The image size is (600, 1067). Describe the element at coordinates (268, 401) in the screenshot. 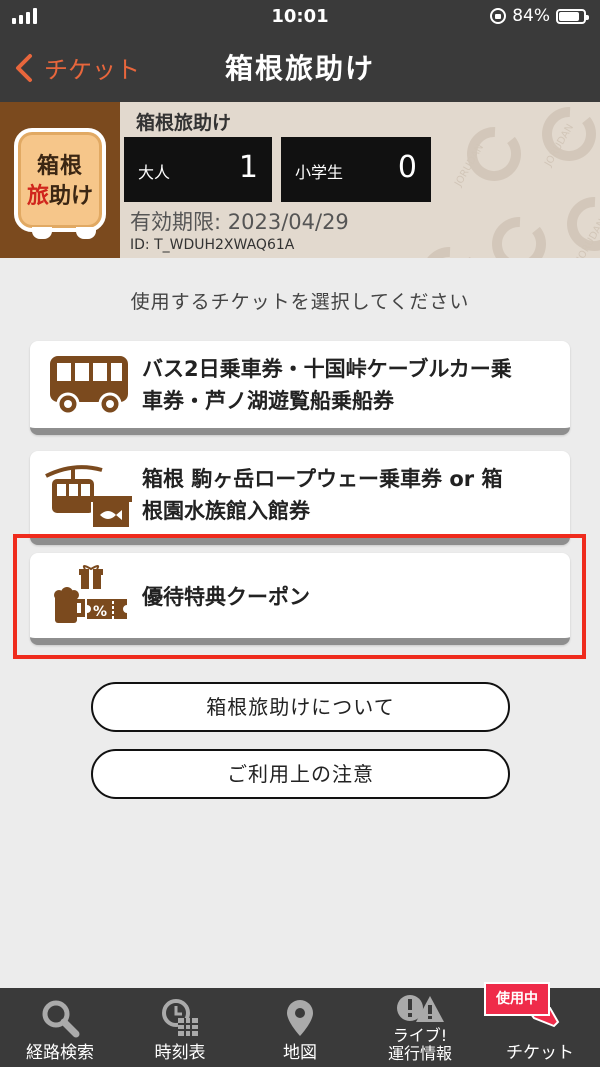

I see `option-label-line2: 車券・芦ノ湖遊覧船乗船券` at that location.